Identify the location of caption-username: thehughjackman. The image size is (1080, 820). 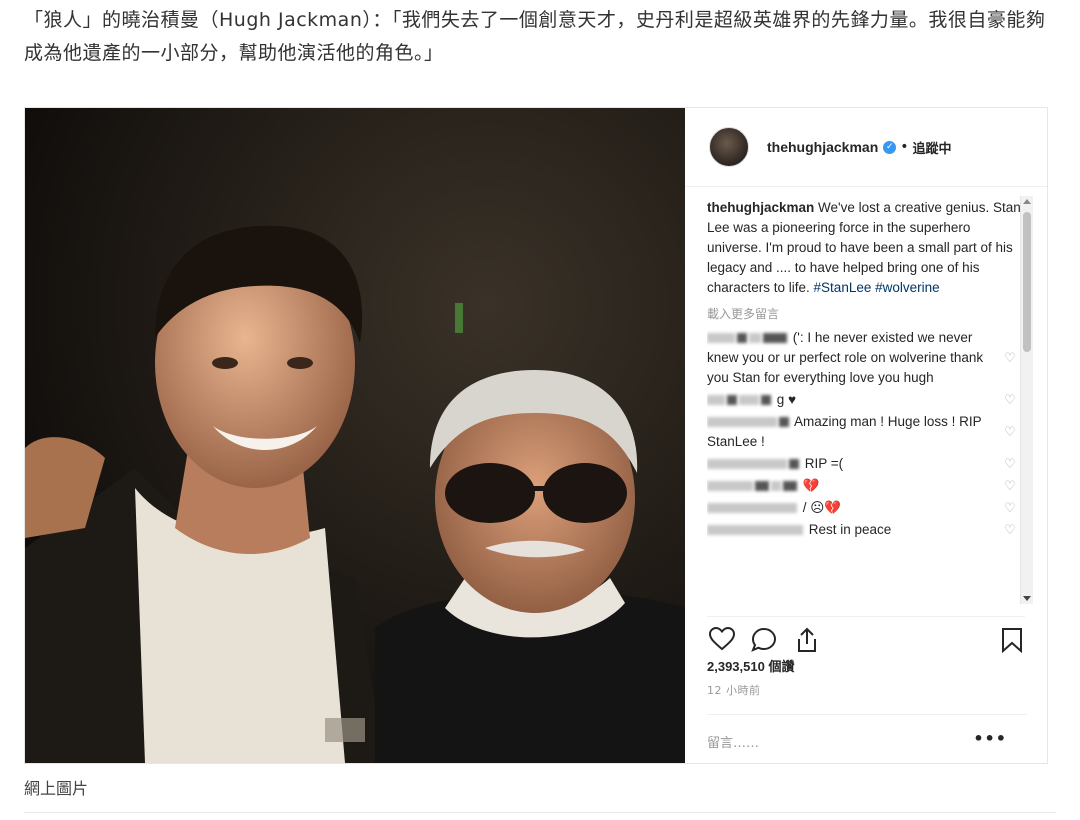
(760, 207).